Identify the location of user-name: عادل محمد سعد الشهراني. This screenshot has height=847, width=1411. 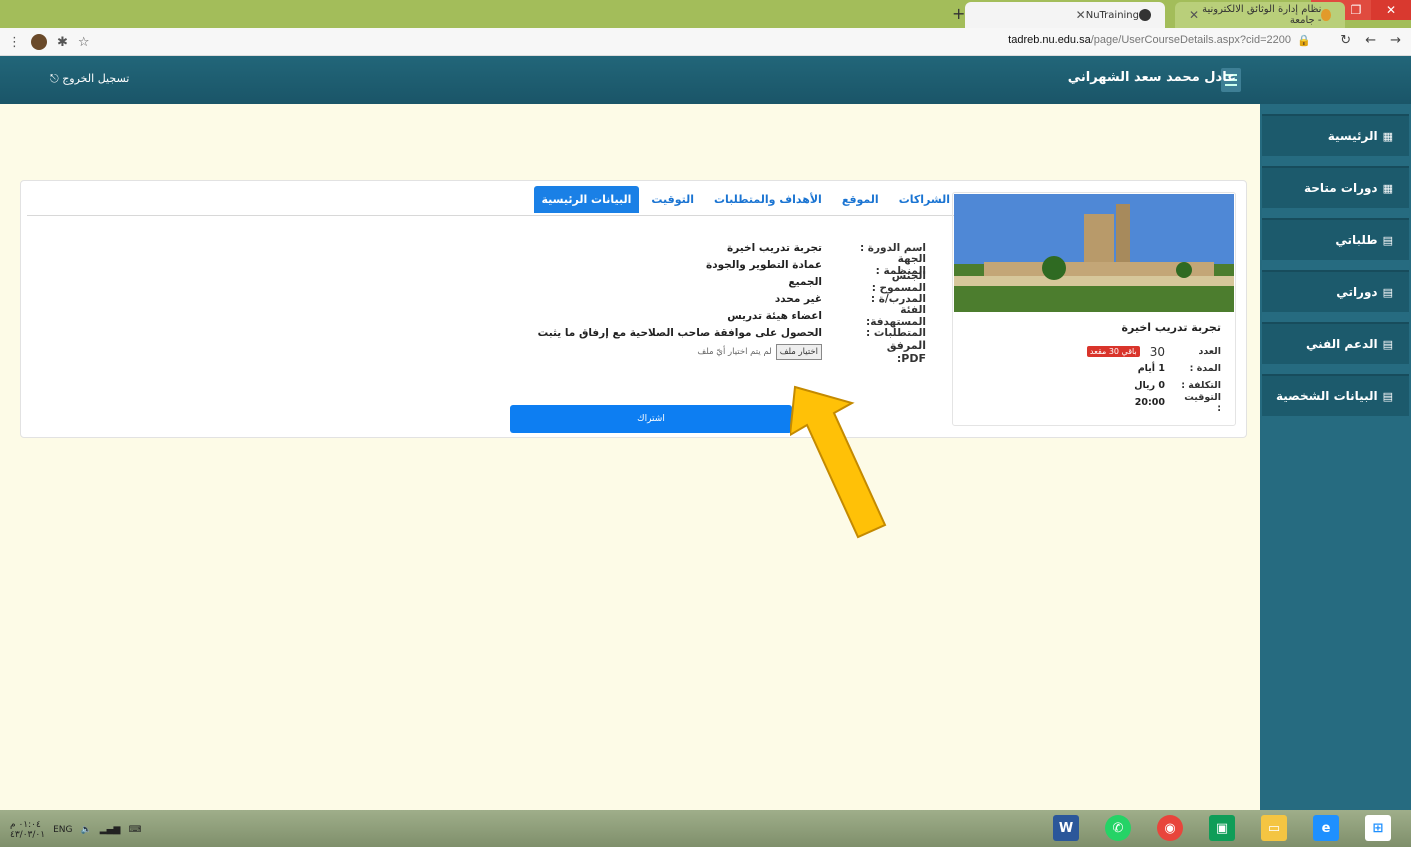
(1151, 77).